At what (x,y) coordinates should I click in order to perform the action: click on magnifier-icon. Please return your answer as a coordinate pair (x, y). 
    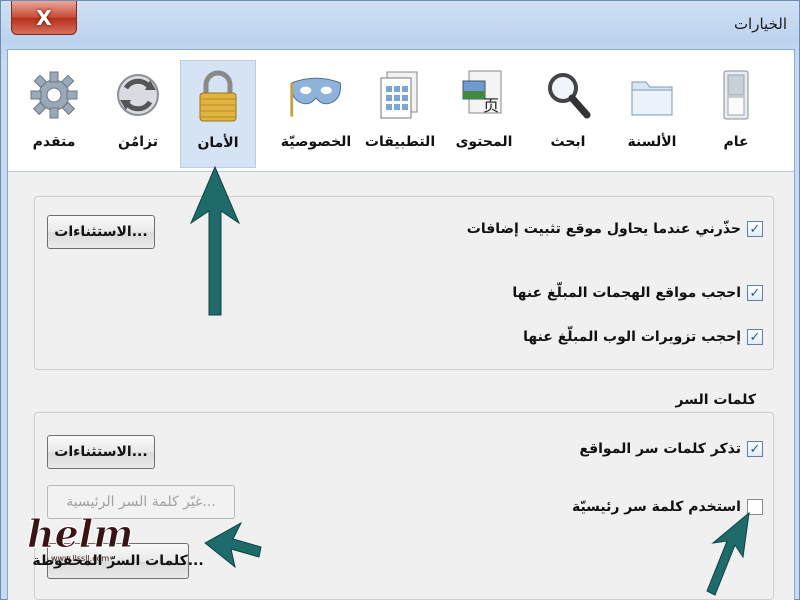
    Looking at the image, I should click on (568, 95).